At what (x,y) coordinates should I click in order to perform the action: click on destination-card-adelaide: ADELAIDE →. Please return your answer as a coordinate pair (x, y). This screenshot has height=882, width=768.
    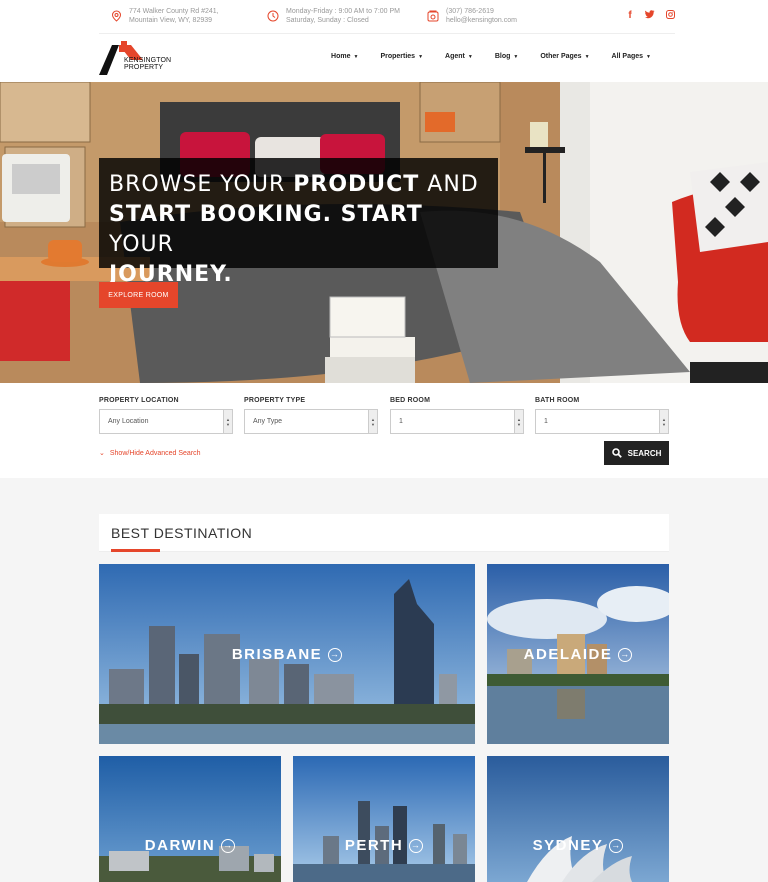
    Looking at the image, I should click on (578, 654).